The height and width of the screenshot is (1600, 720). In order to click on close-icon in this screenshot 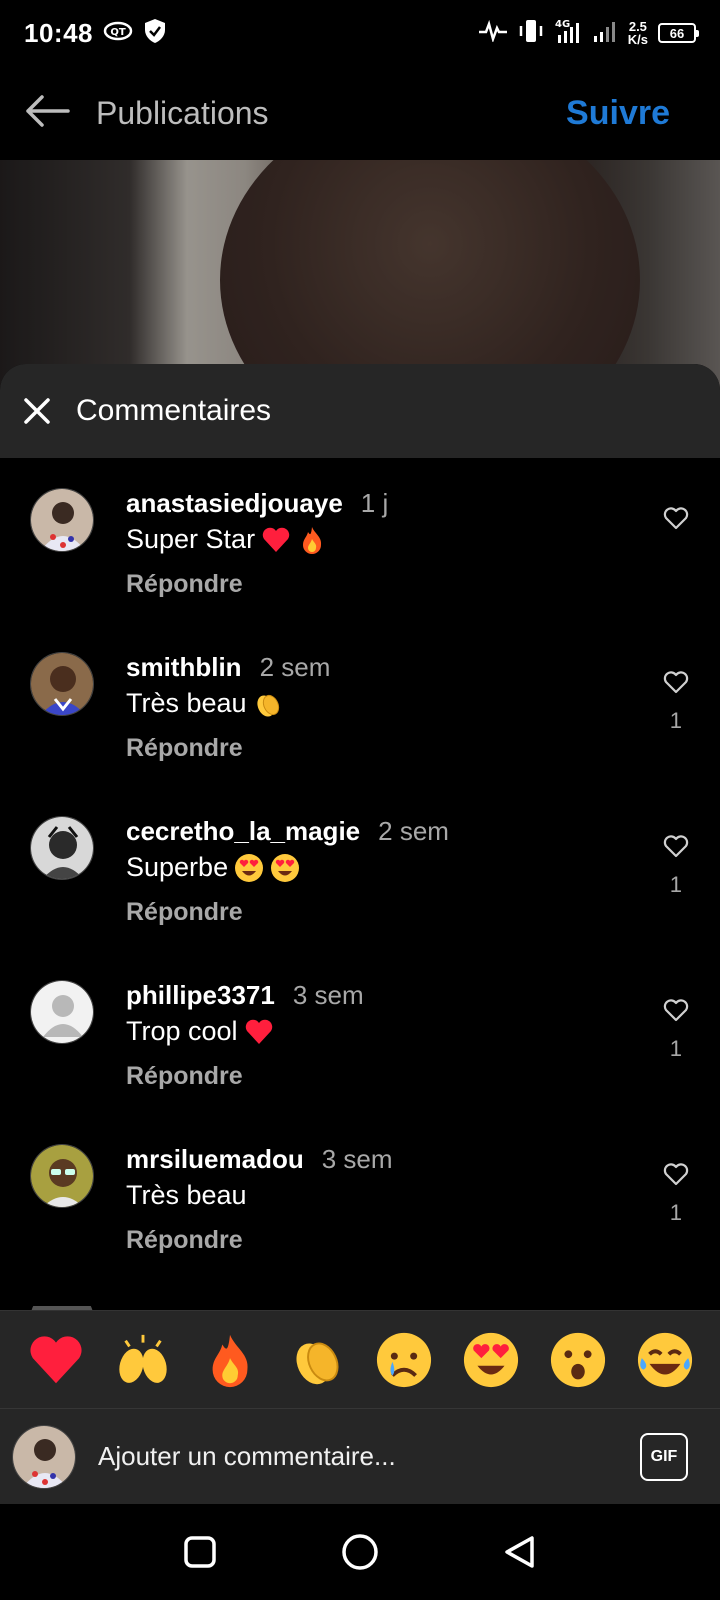, I will do `click(37, 411)`.